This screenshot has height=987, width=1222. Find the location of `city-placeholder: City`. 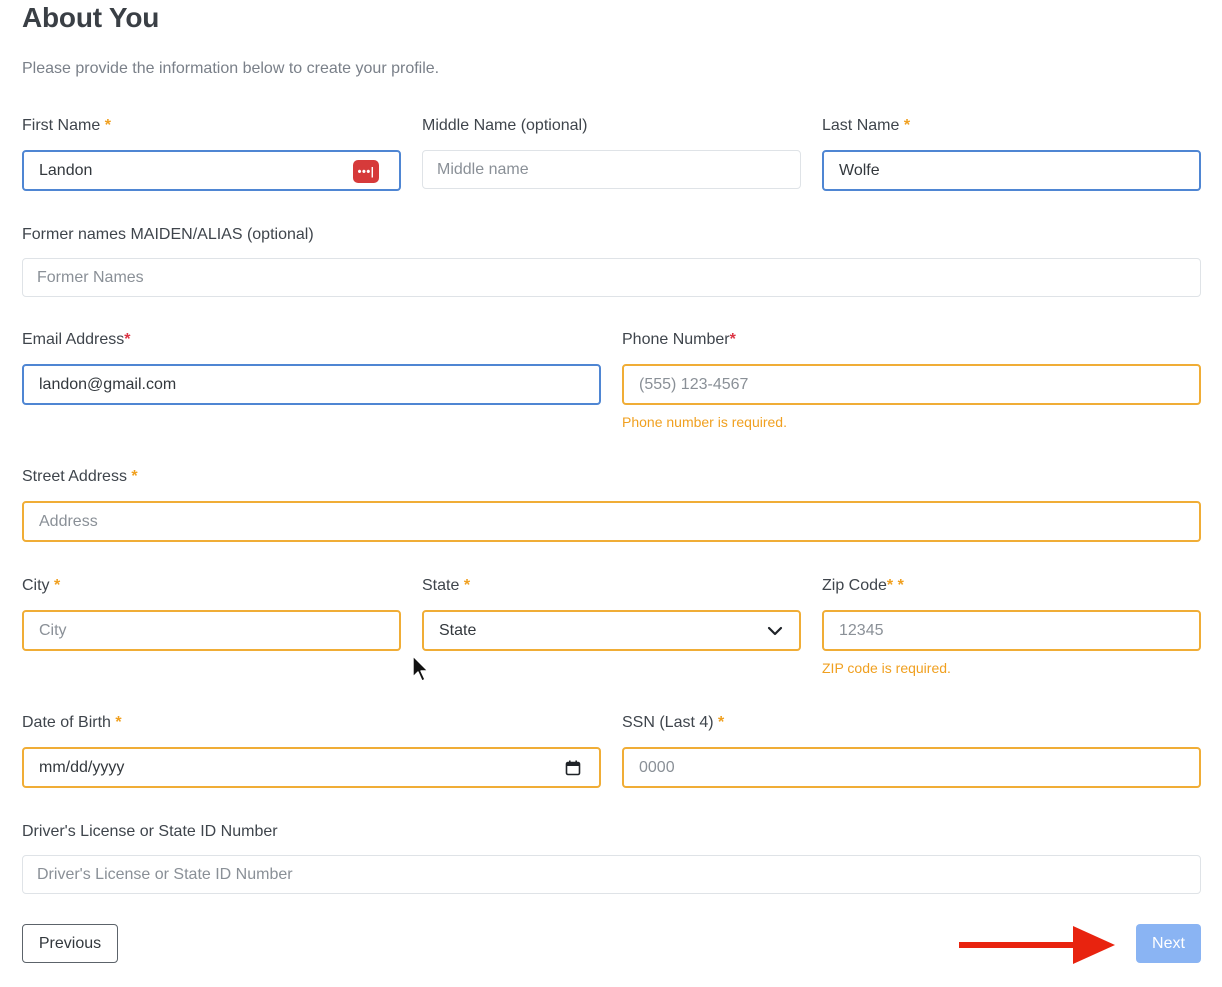

city-placeholder: City is located at coordinates (53, 630).